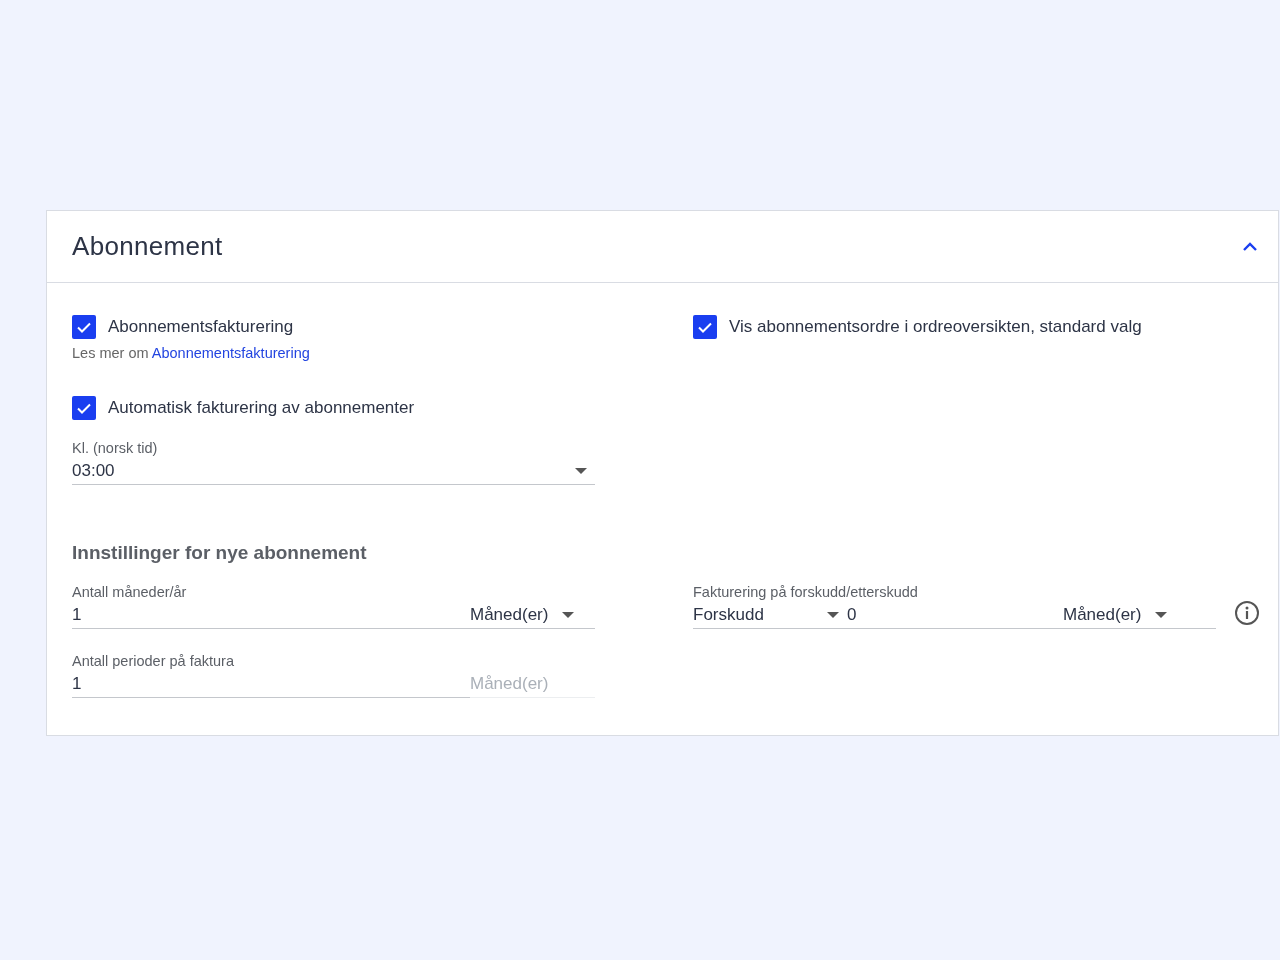 This screenshot has width=1280, height=960. Describe the element at coordinates (261, 408) in the screenshot. I see `checkbox-label: Automatisk fakturering av abonnementer` at that location.